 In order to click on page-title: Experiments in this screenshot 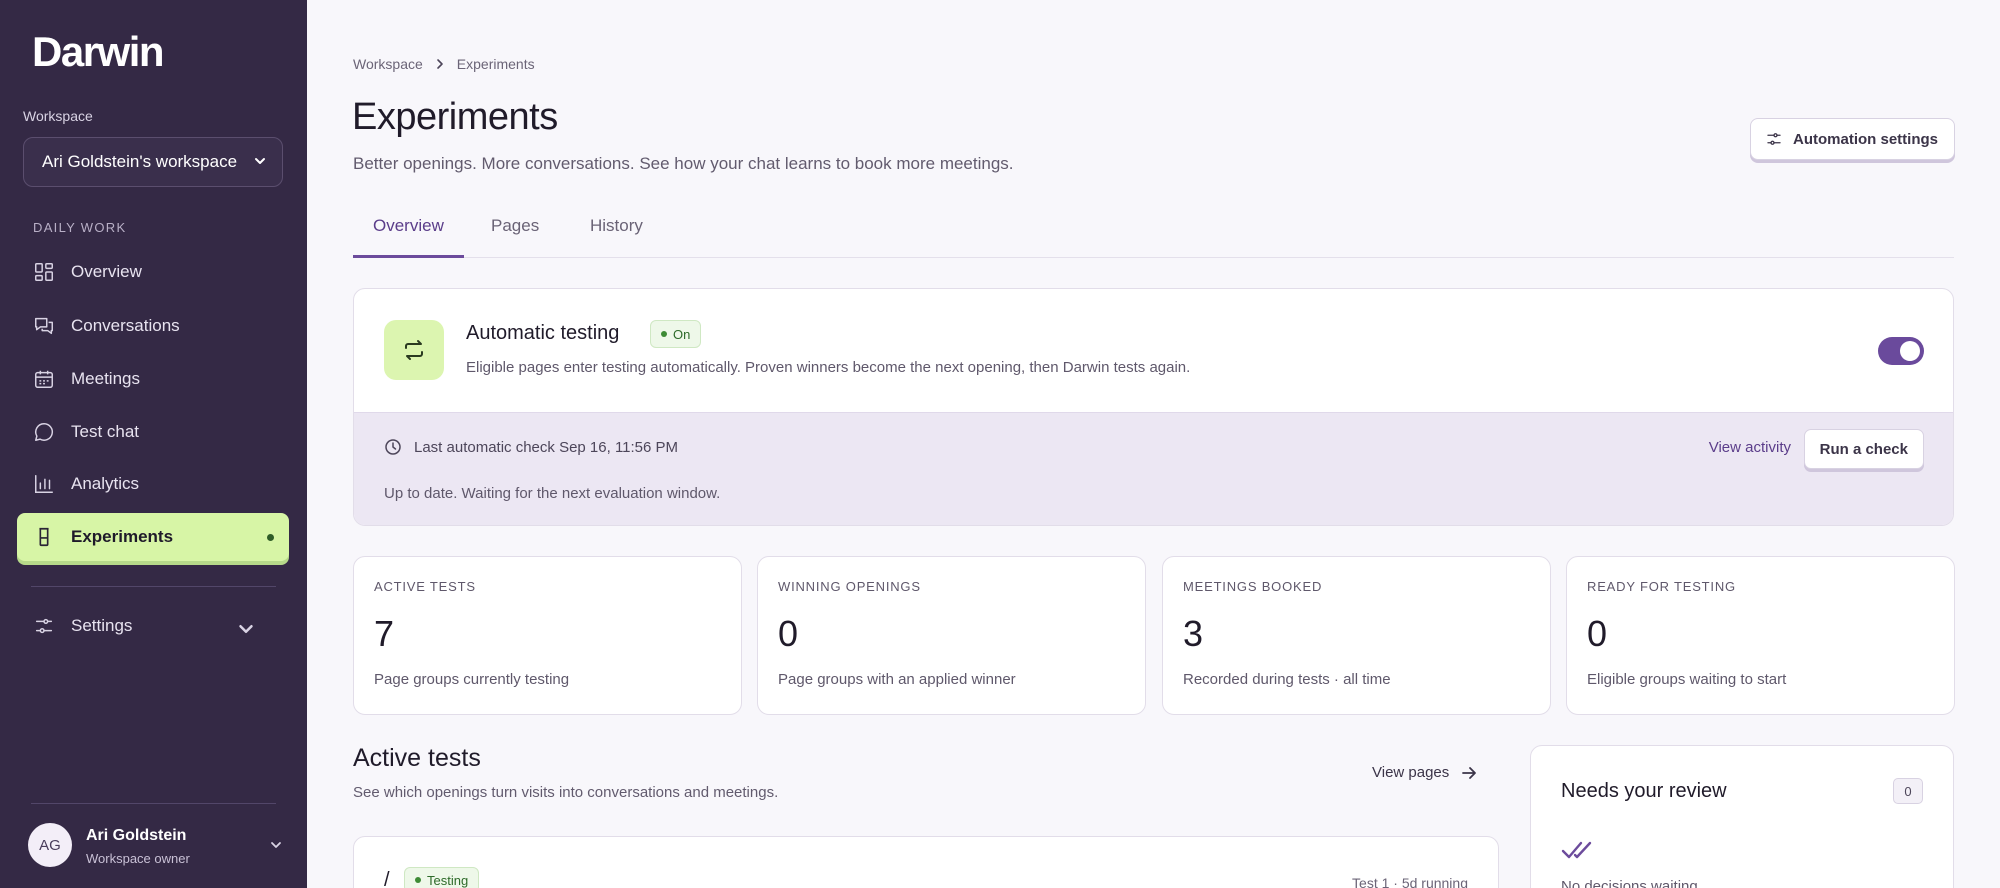, I will do `click(455, 117)`.